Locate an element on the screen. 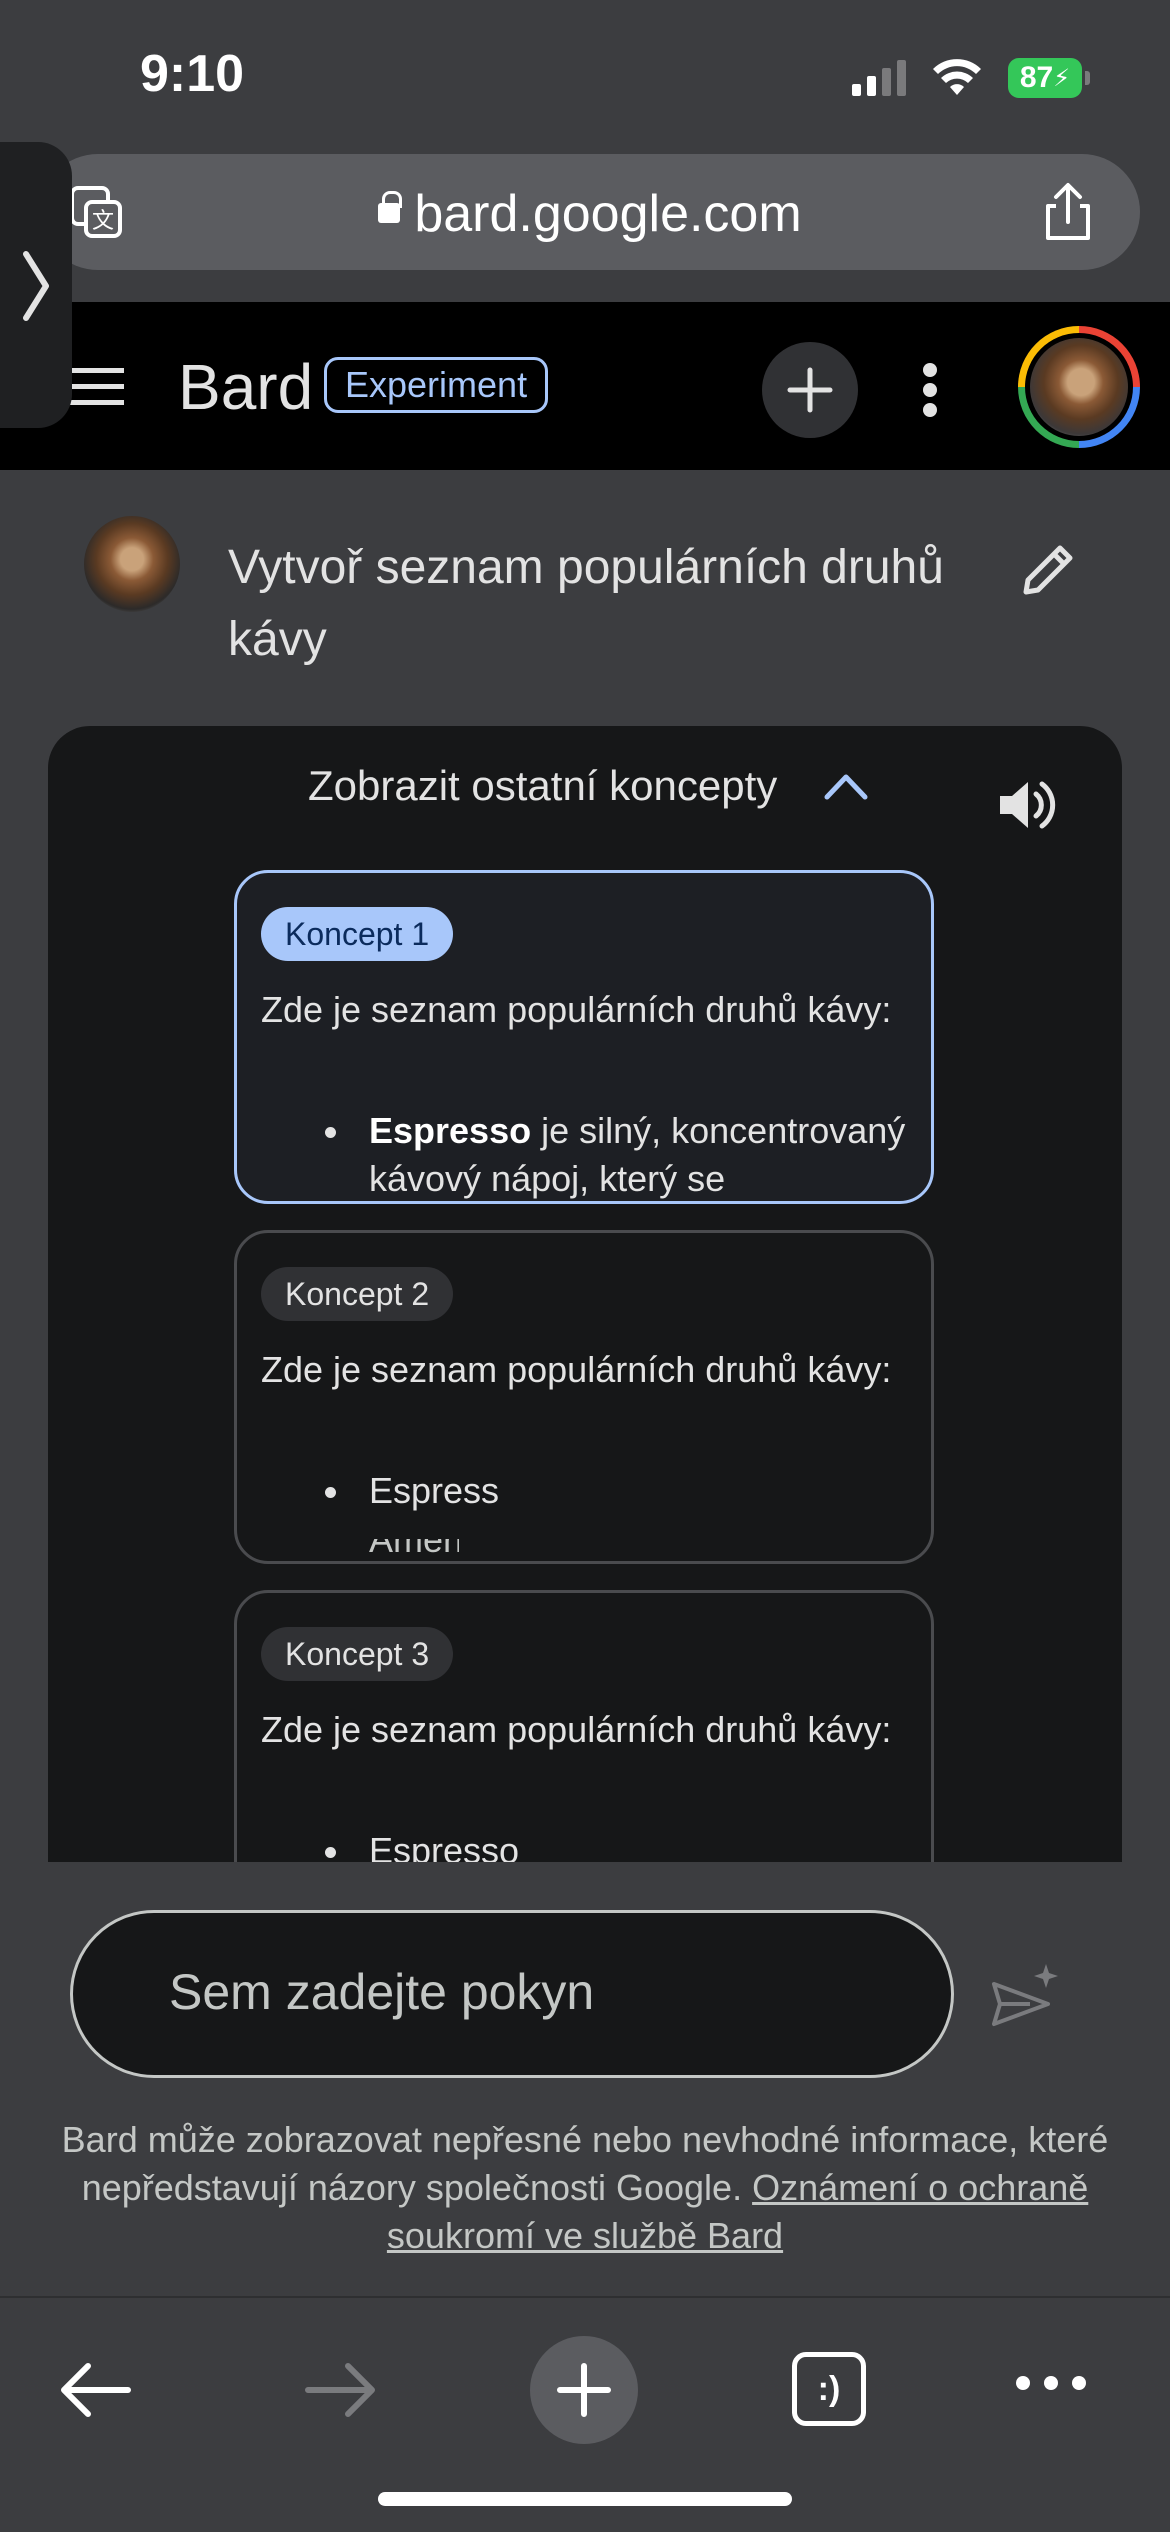 This screenshot has width=1170, height=2532. draft-trailing-text: Americano is located at coordinates (414, 1549).